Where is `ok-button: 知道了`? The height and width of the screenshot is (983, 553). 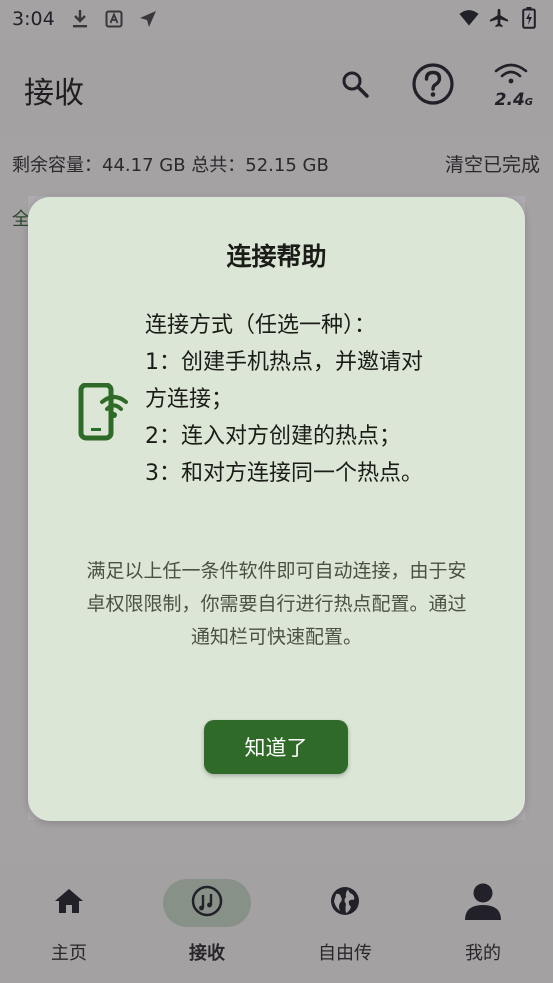
ok-button: 知道了 is located at coordinates (276, 747).